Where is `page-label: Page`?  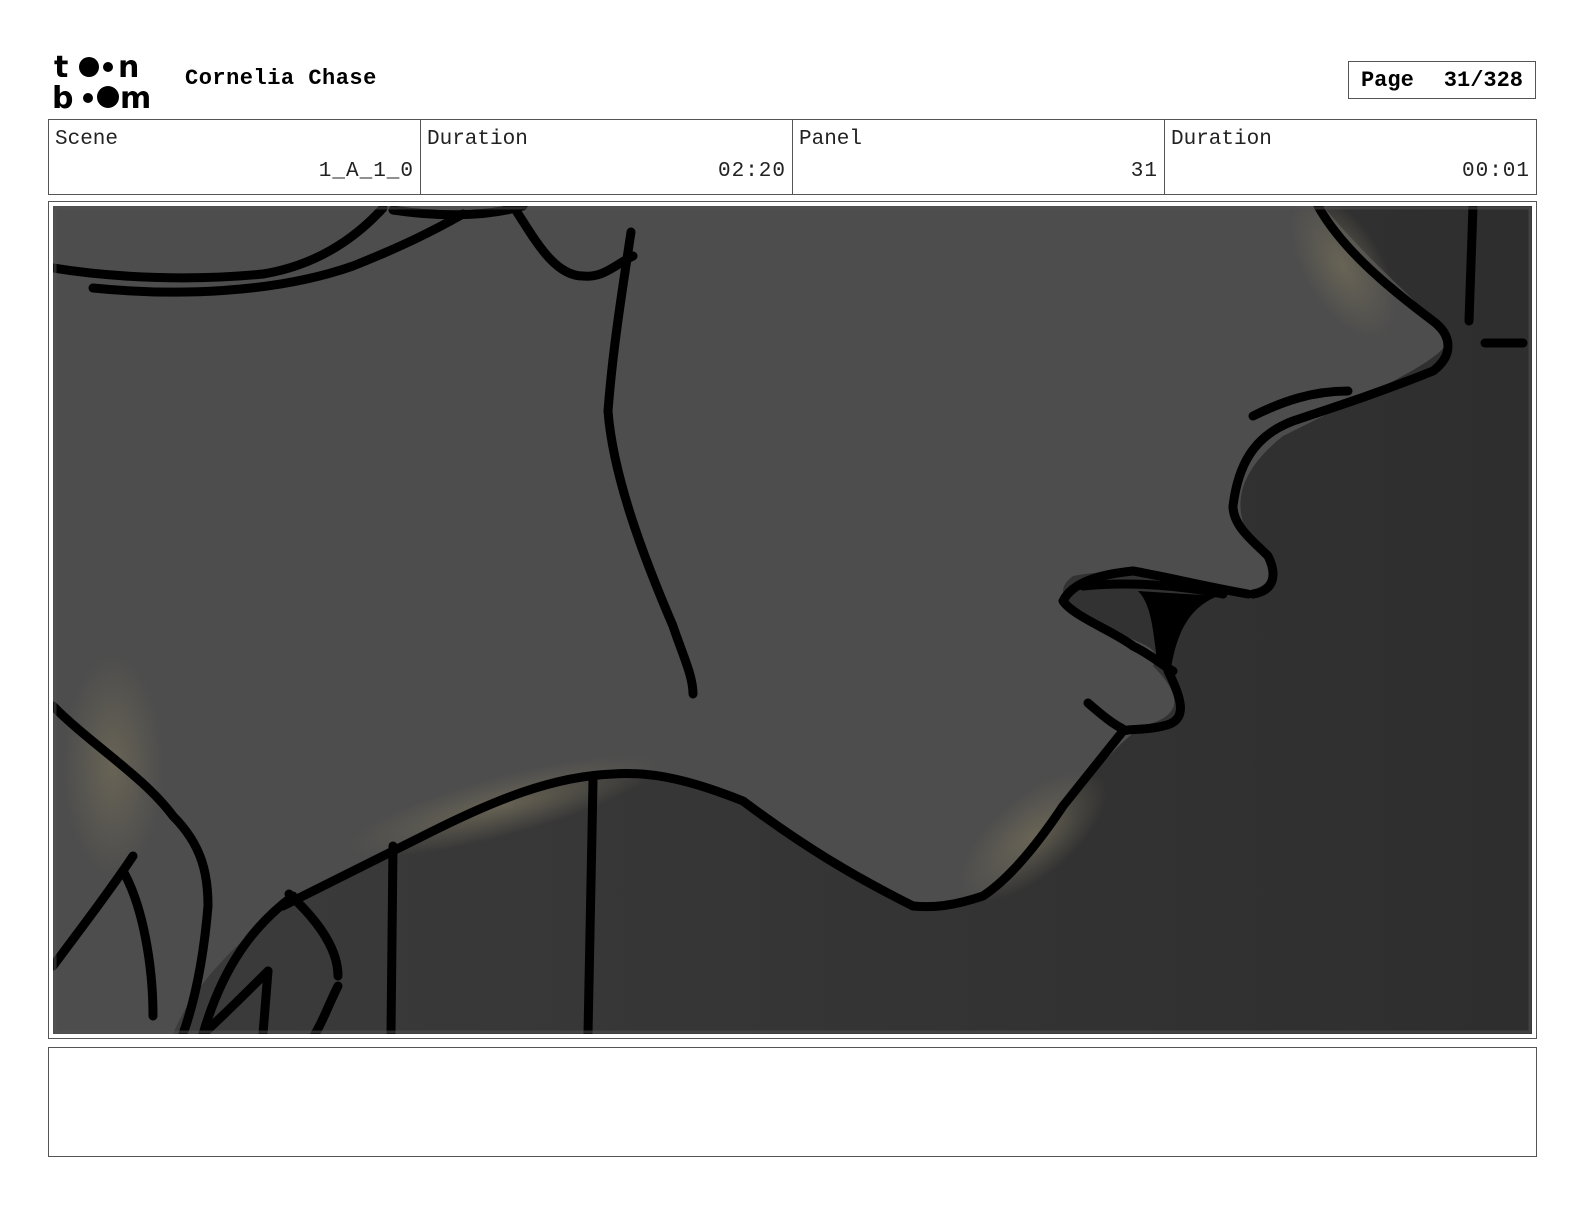
page-label: Page is located at coordinates (1387, 80).